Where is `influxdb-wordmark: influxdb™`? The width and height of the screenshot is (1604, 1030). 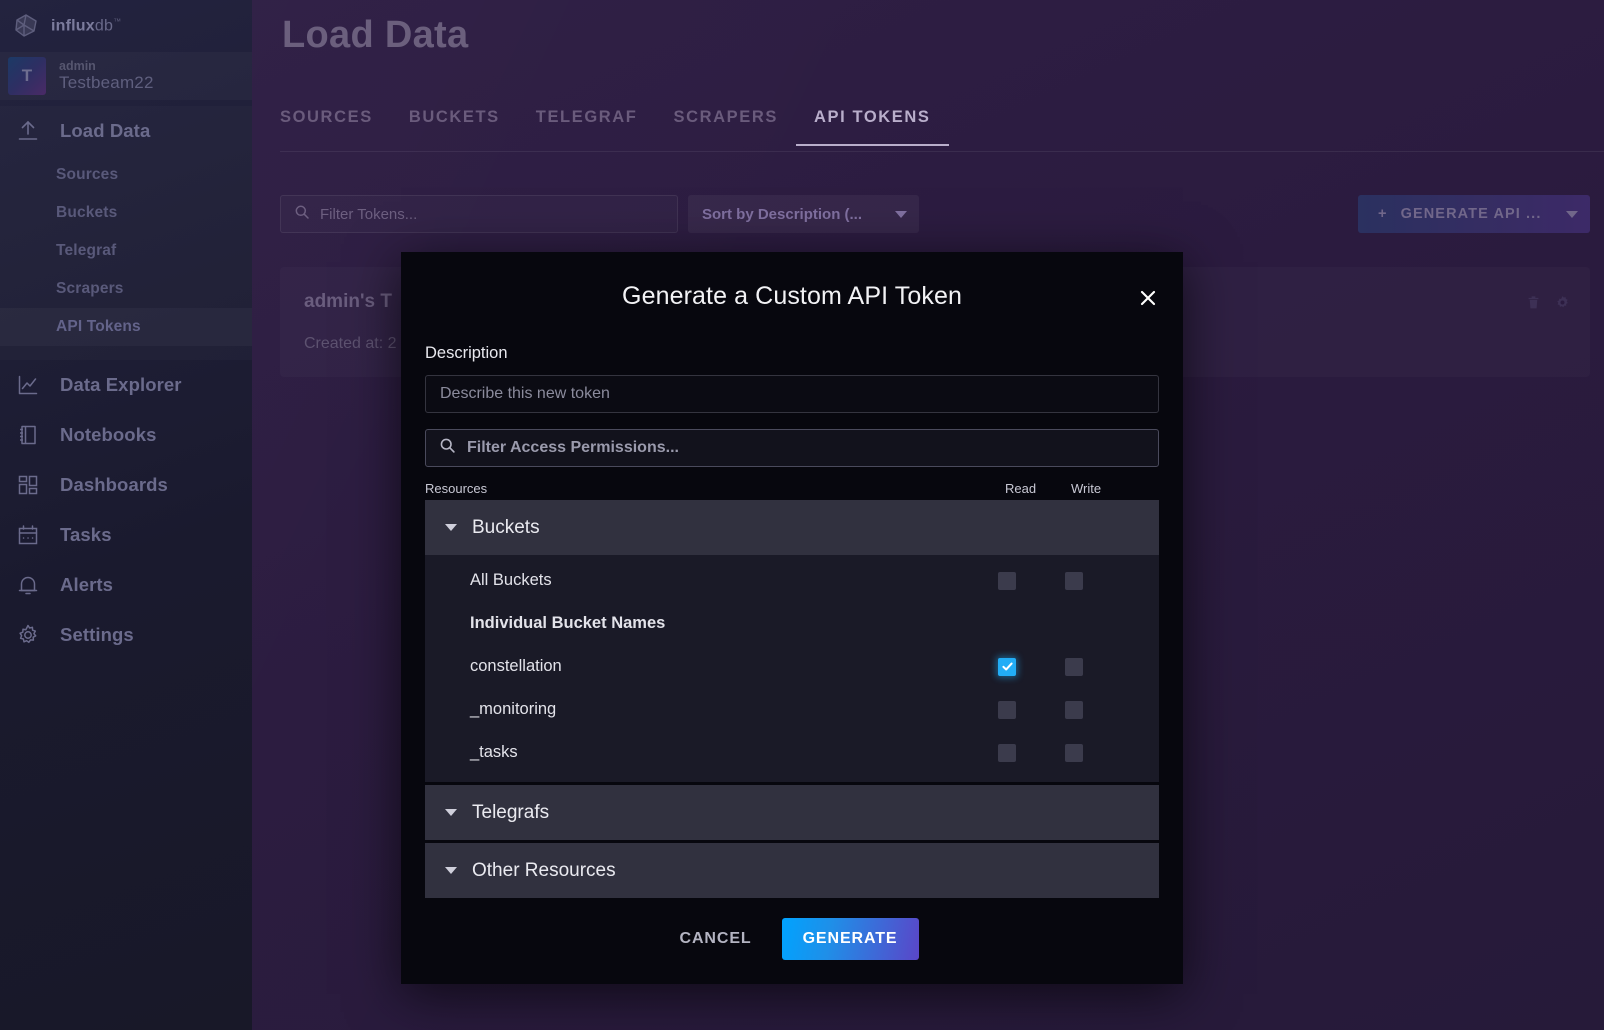 influxdb-wordmark: influxdb™ is located at coordinates (86, 25).